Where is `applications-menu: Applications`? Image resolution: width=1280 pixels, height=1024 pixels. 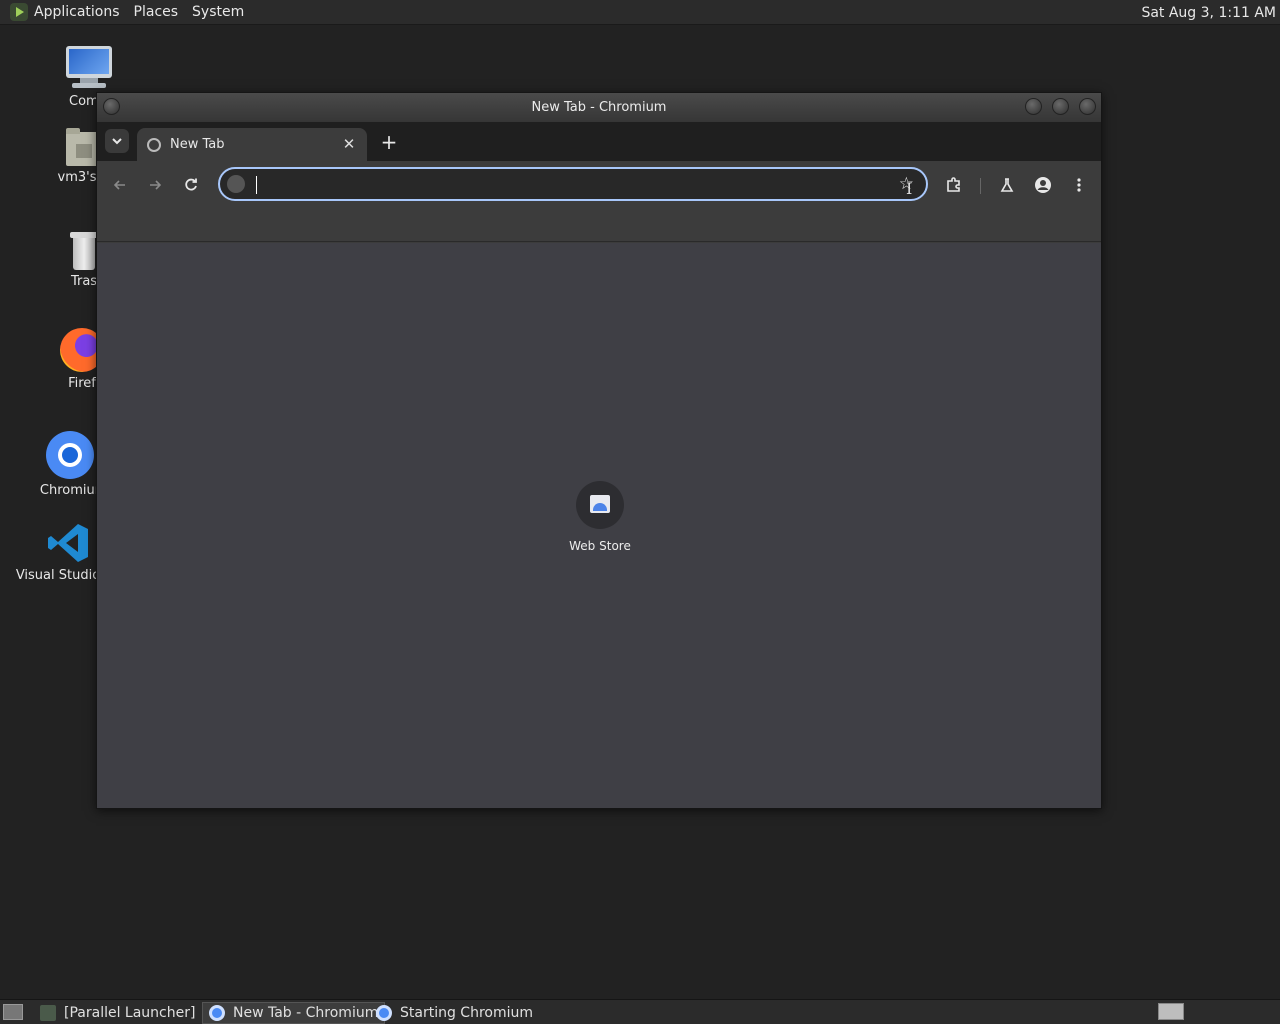
applications-menu: Applications is located at coordinates (63, 12).